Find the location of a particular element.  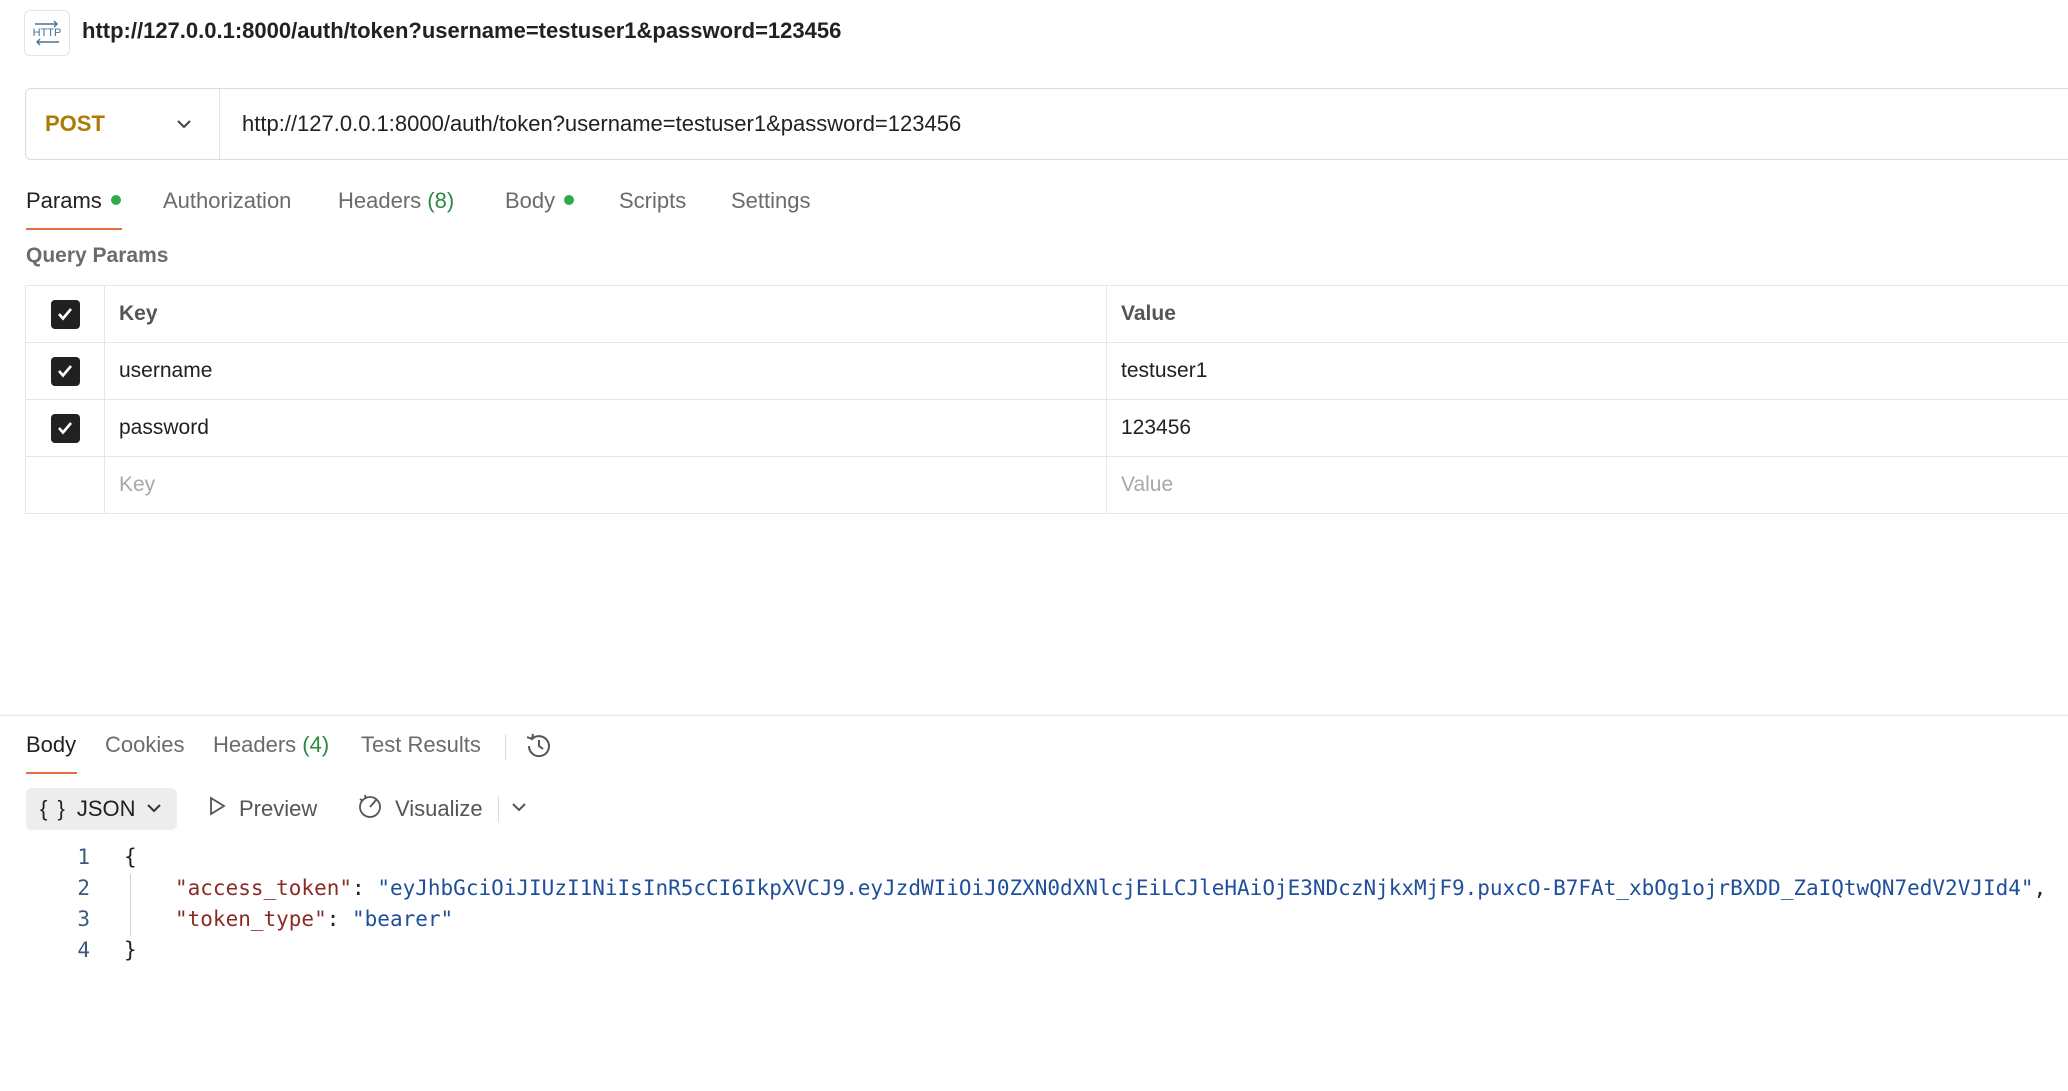

table-row-empty: Key Value is located at coordinates (1047, 485).